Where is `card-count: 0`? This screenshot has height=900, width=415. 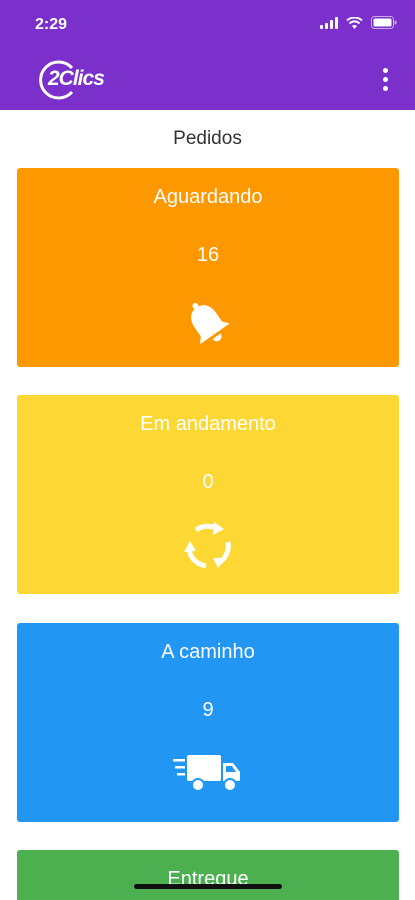
card-count: 0 is located at coordinates (208, 482).